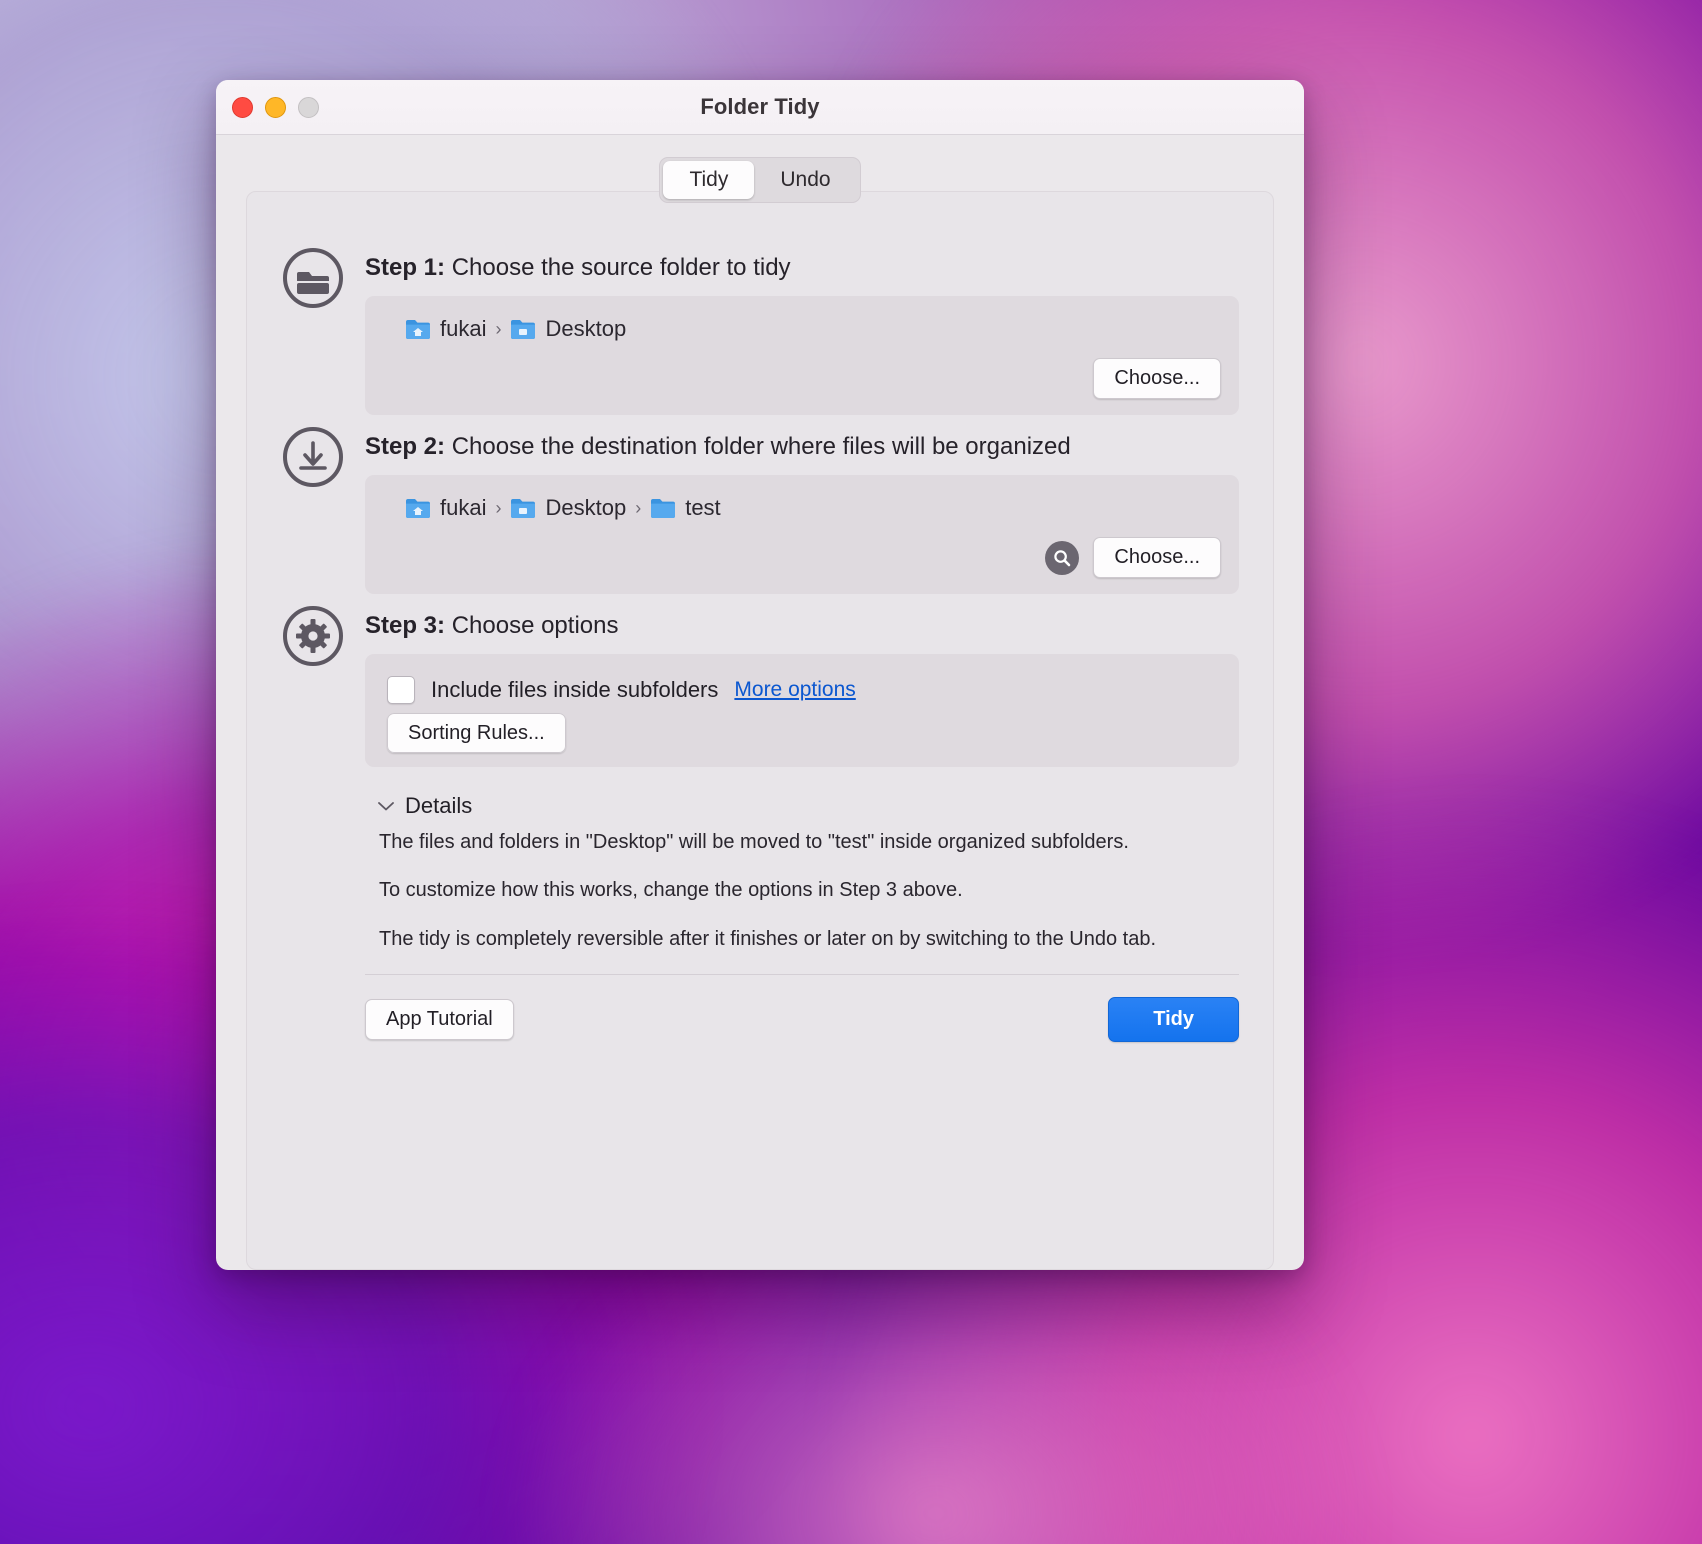  I want to click on app-tutorial-button: App Tutorial, so click(439, 1020).